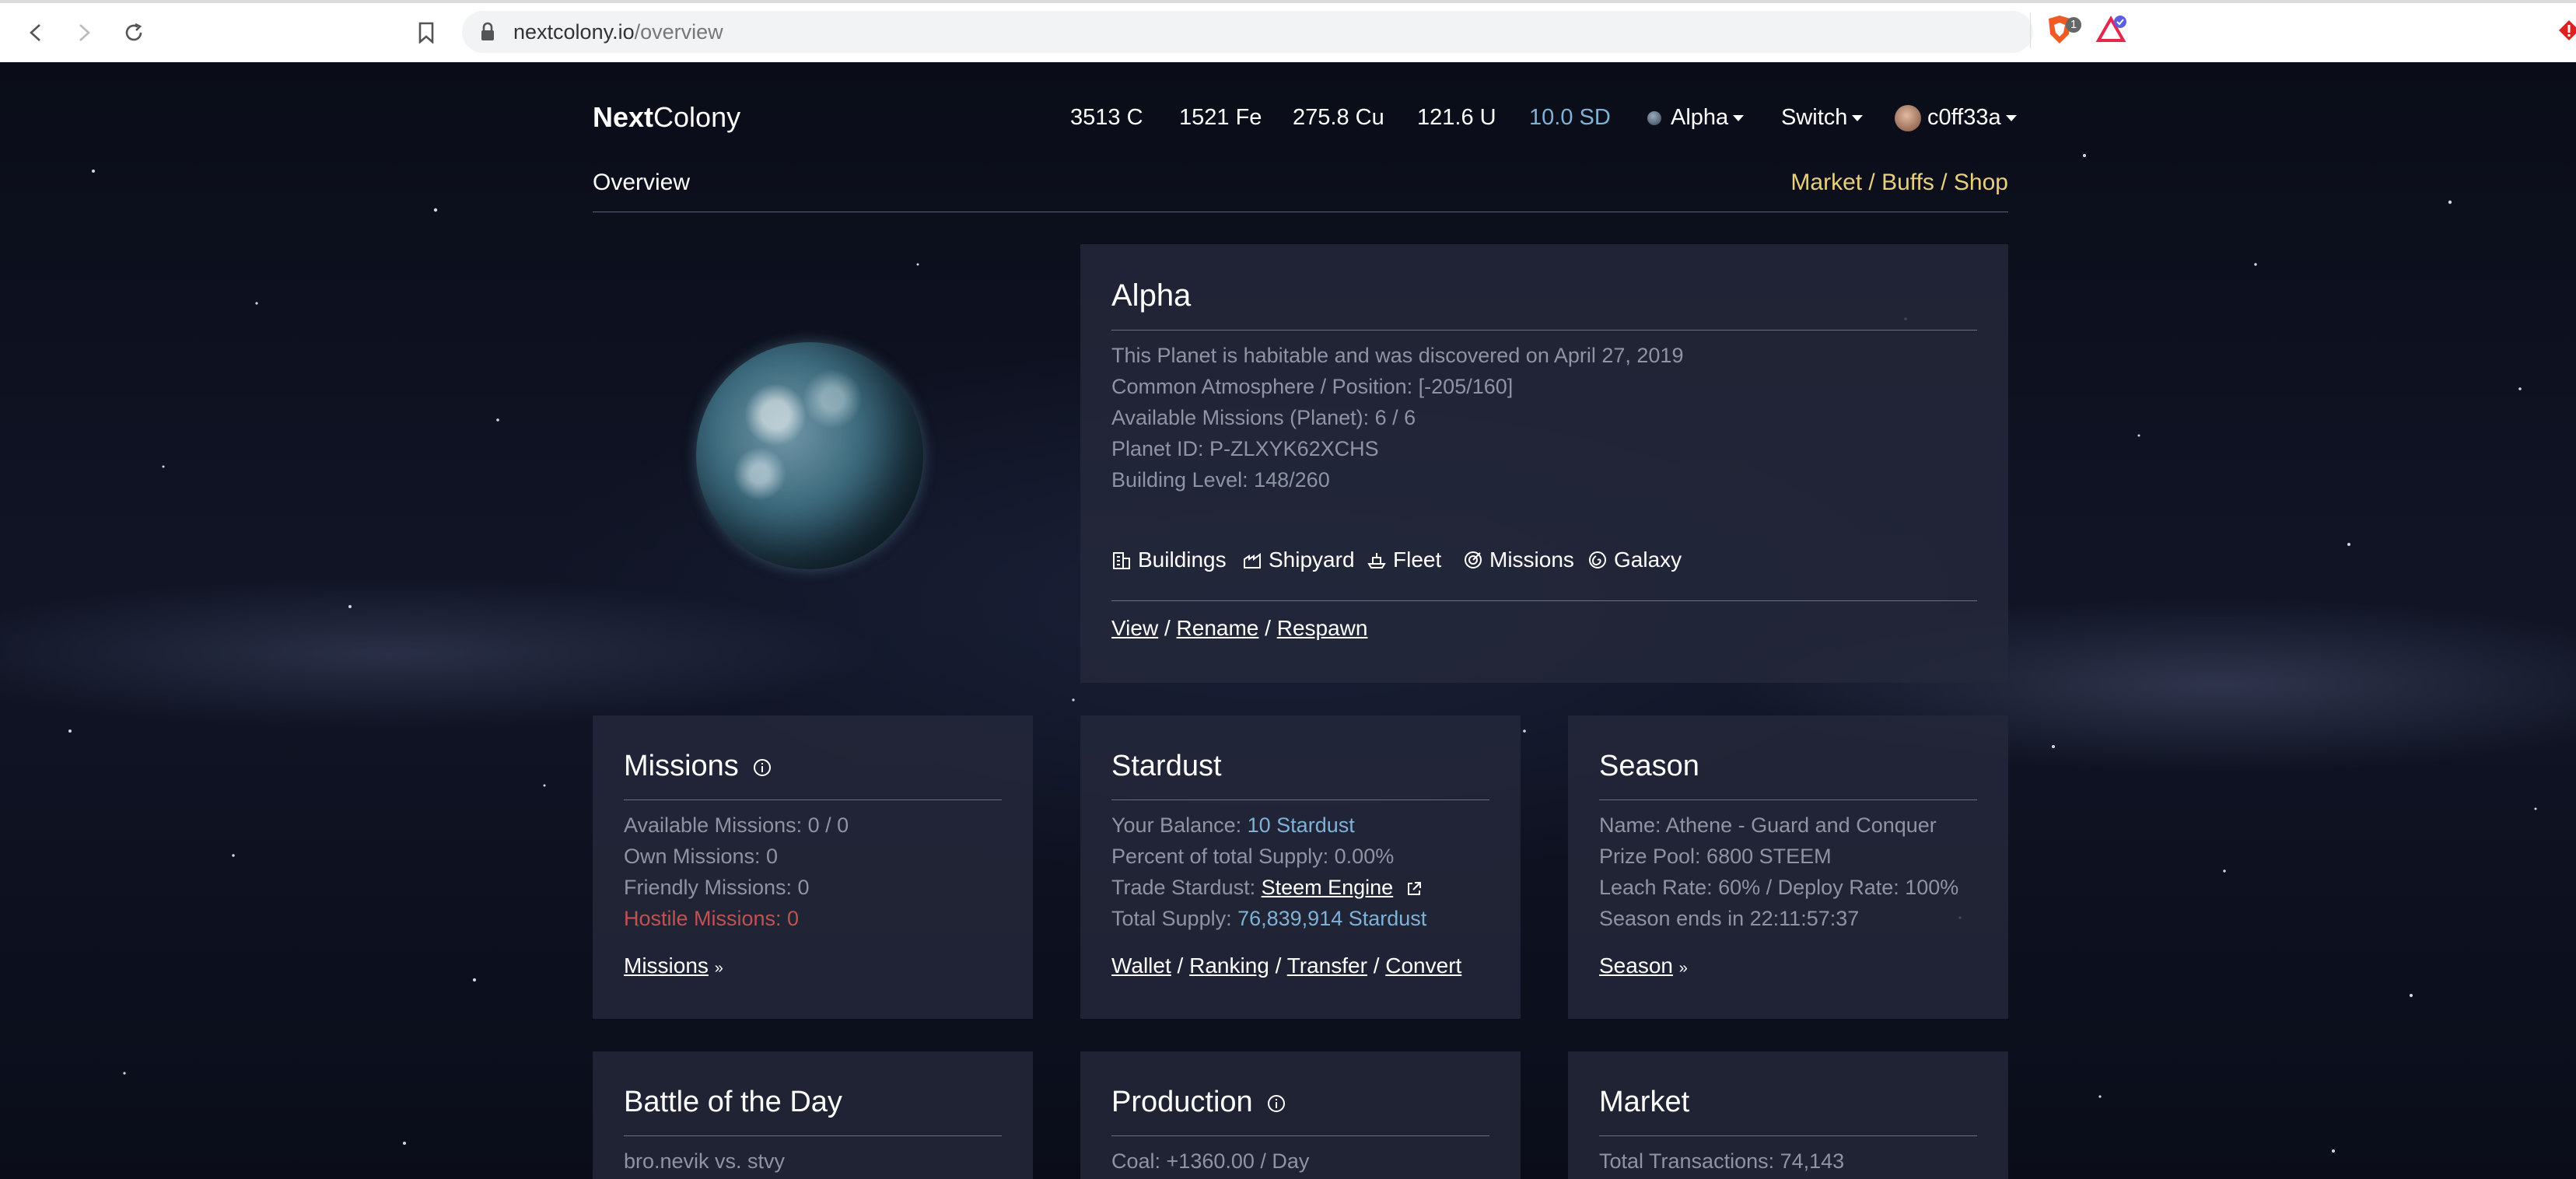  Describe the element at coordinates (1322, 628) in the screenshot. I see `respawn-link: Respawn` at that location.